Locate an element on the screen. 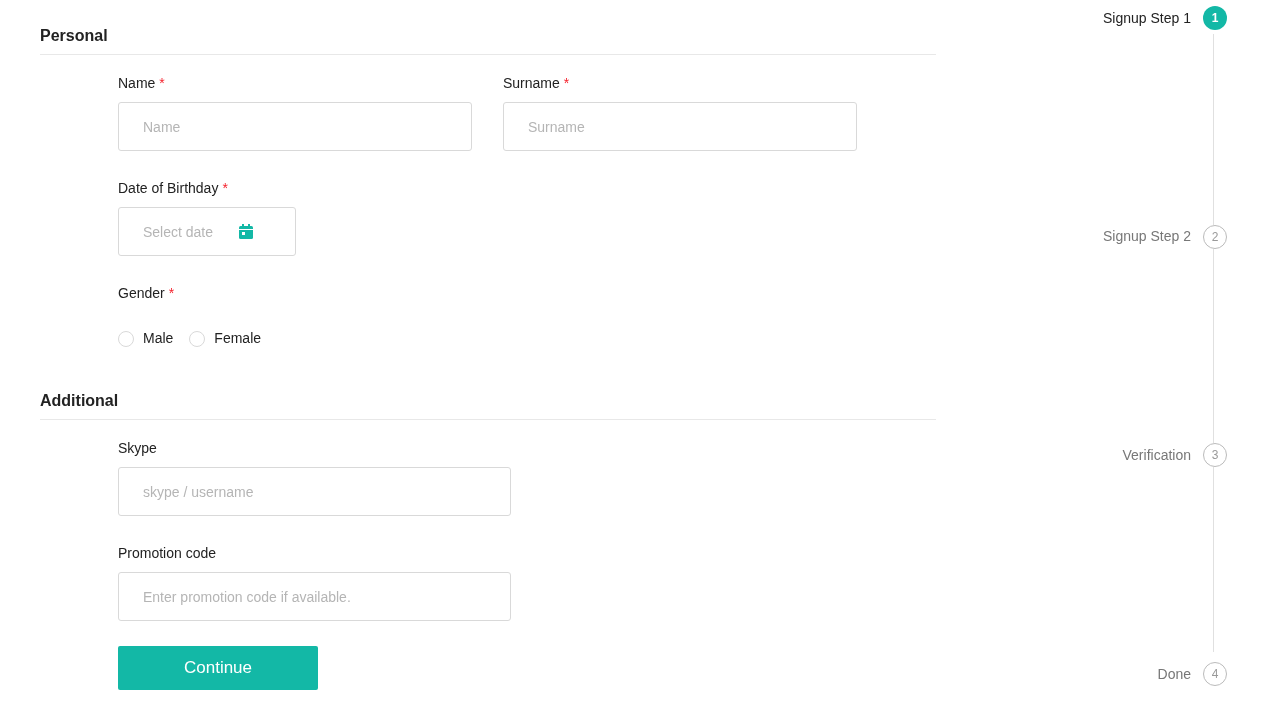 The width and height of the screenshot is (1269, 723). text-field: Enter promotion code if available. is located at coordinates (314, 596).